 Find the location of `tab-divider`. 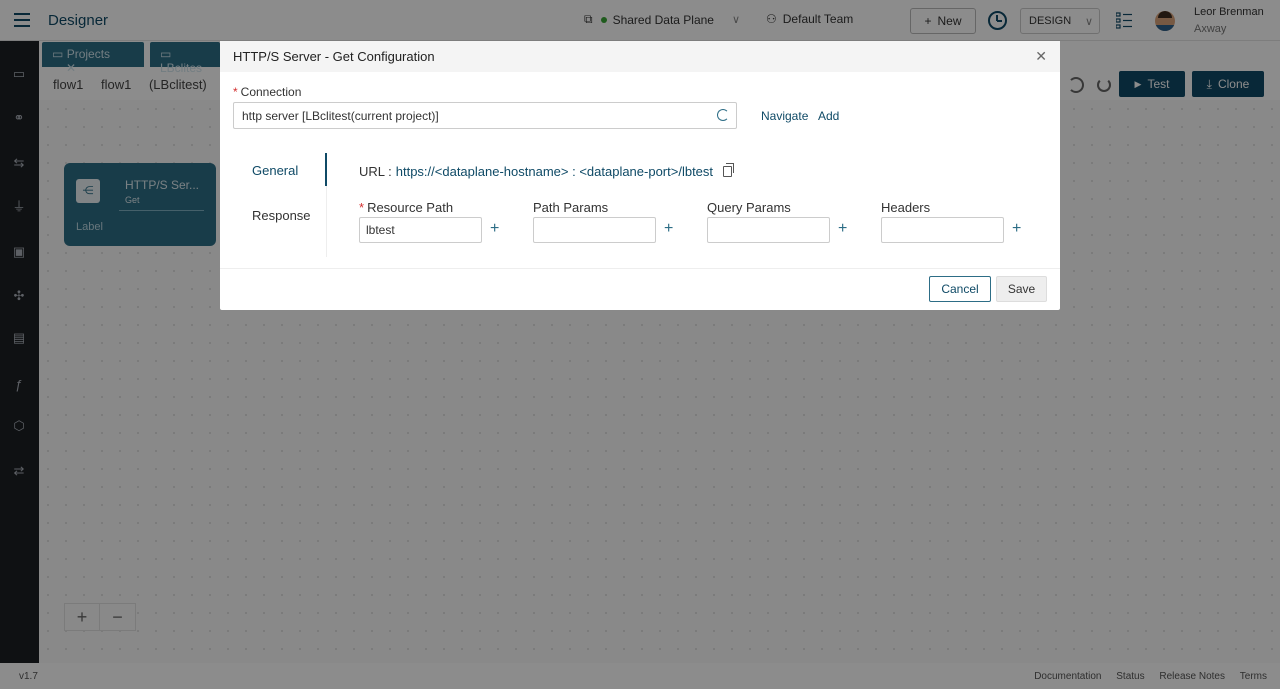

tab-divider is located at coordinates (326, 221).